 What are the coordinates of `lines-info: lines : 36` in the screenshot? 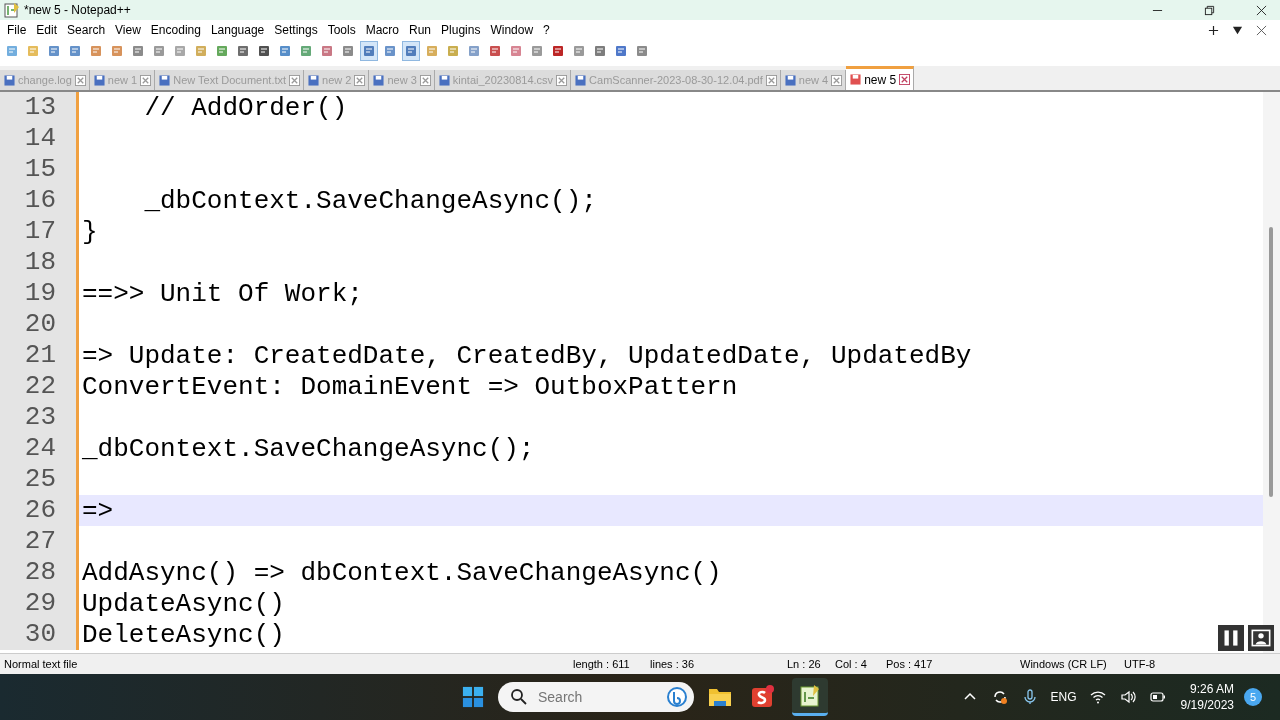 It's located at (672, 664).